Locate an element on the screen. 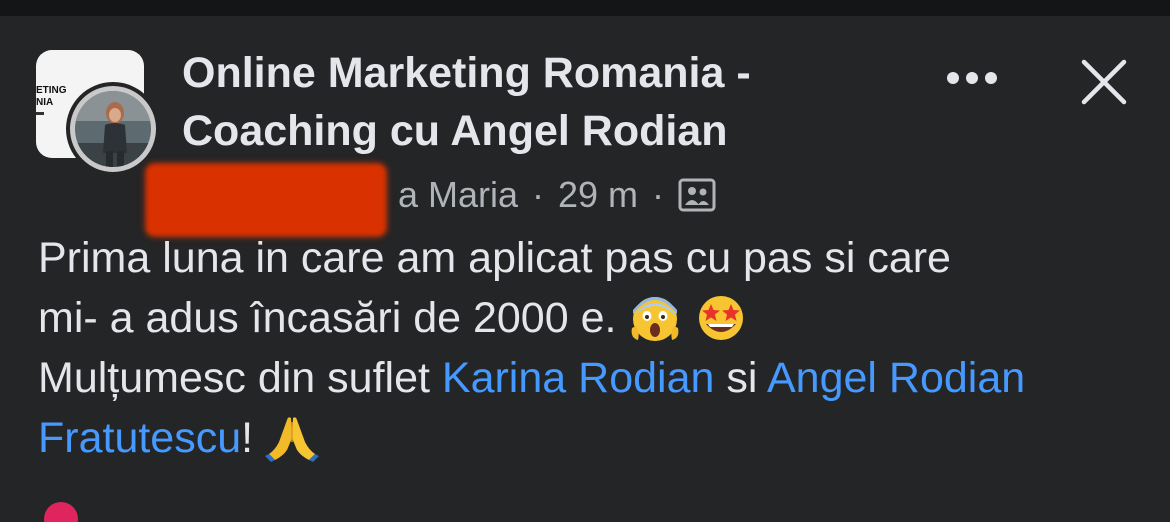 Image resolution: width=1170 pixels, height=522 pixels. close-button is located at coordinates (1104, 82).